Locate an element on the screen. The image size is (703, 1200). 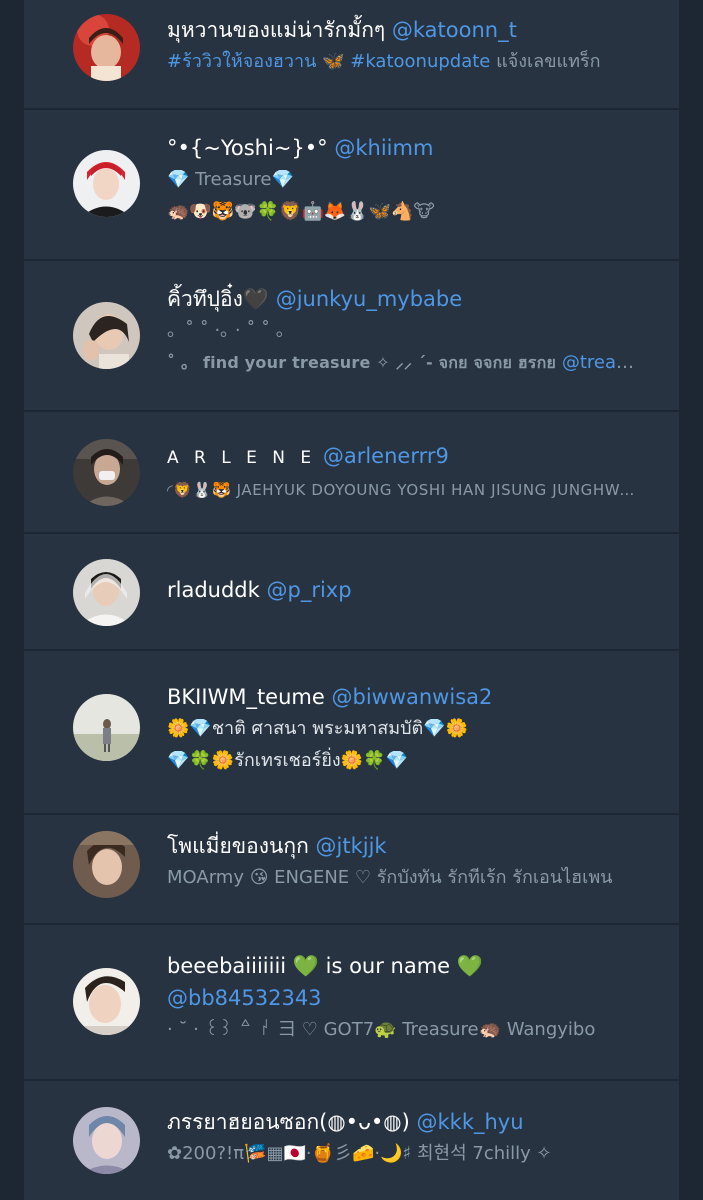
display-name: BKIIWM_teume is located at coordinates (246, 697).